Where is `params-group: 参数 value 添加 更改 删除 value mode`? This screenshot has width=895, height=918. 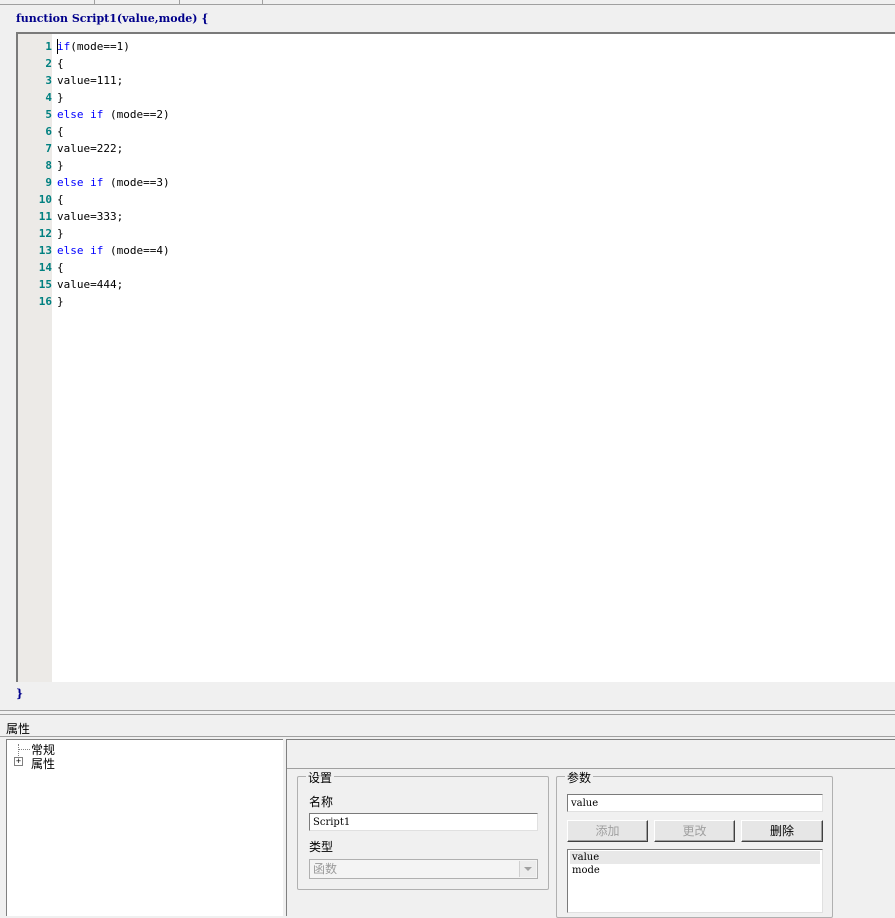
params-group: 参数 value 添加 更改 删除 value mode is located at coordinates (694, 843).